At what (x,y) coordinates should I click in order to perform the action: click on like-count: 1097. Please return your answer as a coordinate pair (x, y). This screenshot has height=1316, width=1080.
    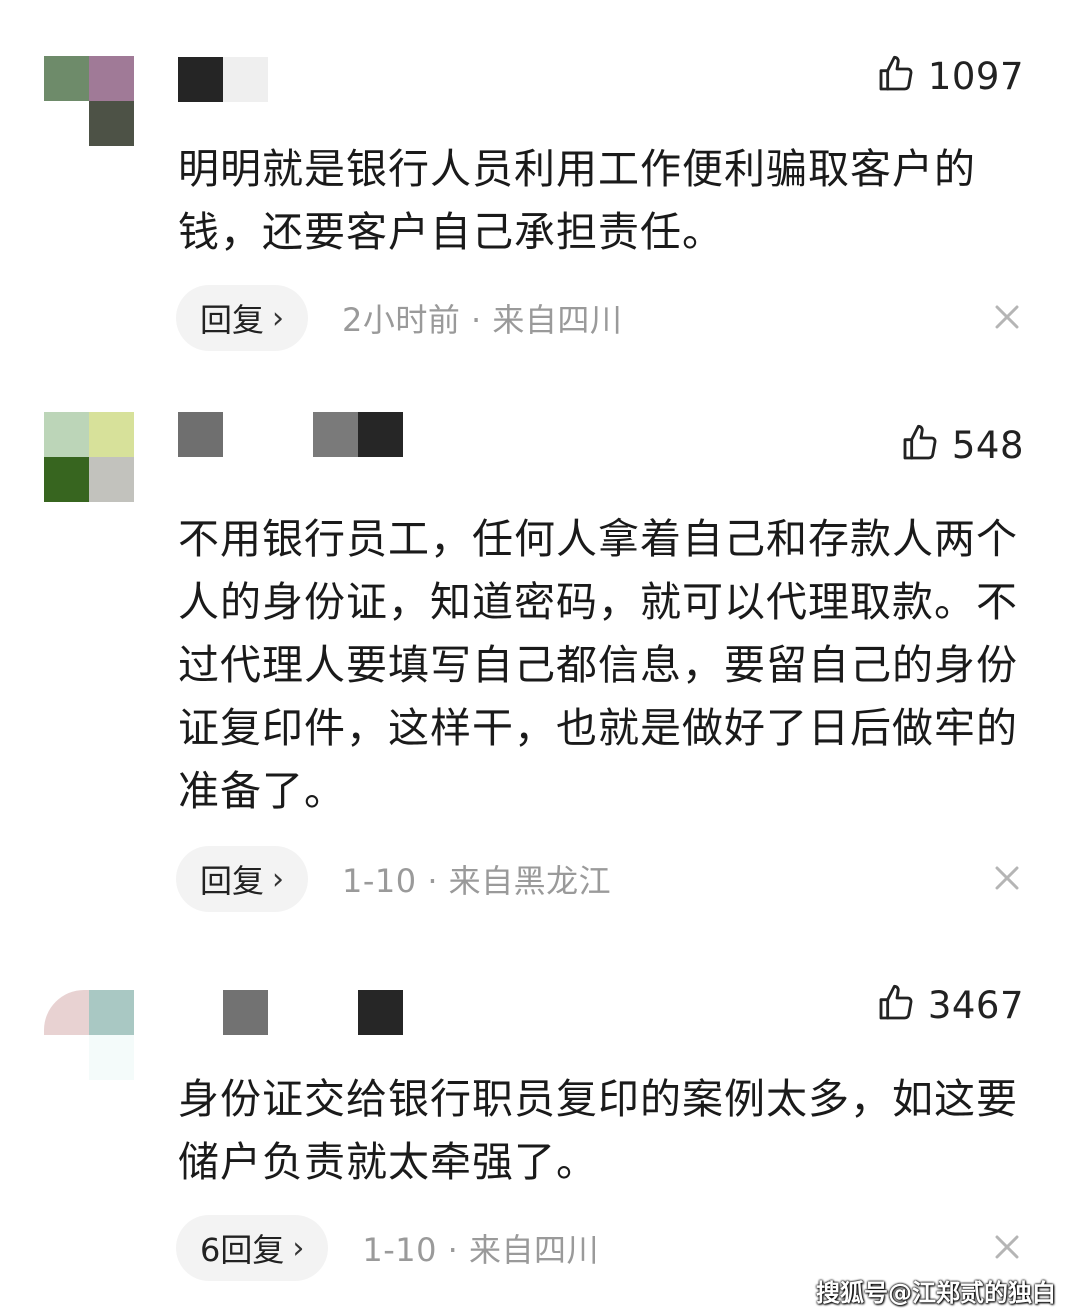
    Looking at the image, I should click on (975, 76).